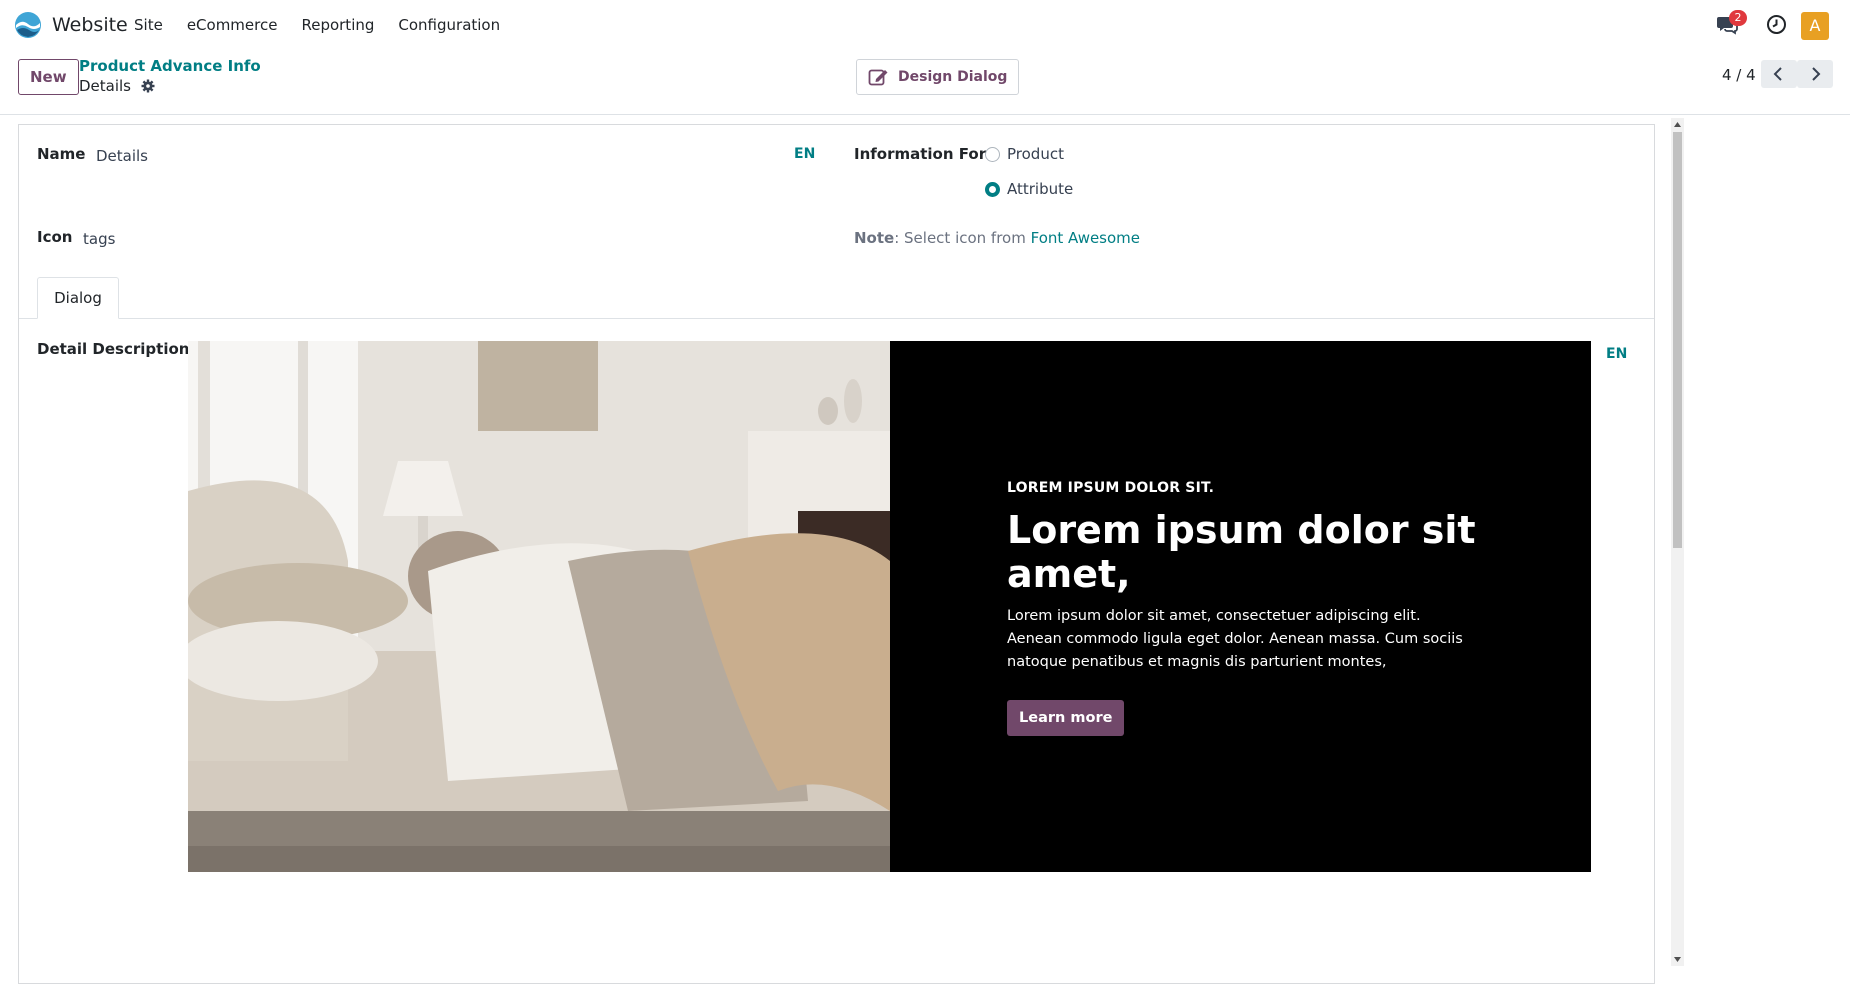  Describe the element at coordinates (337, 25) in the screenshot. I see `menu-reporting: Reporting` at that location.